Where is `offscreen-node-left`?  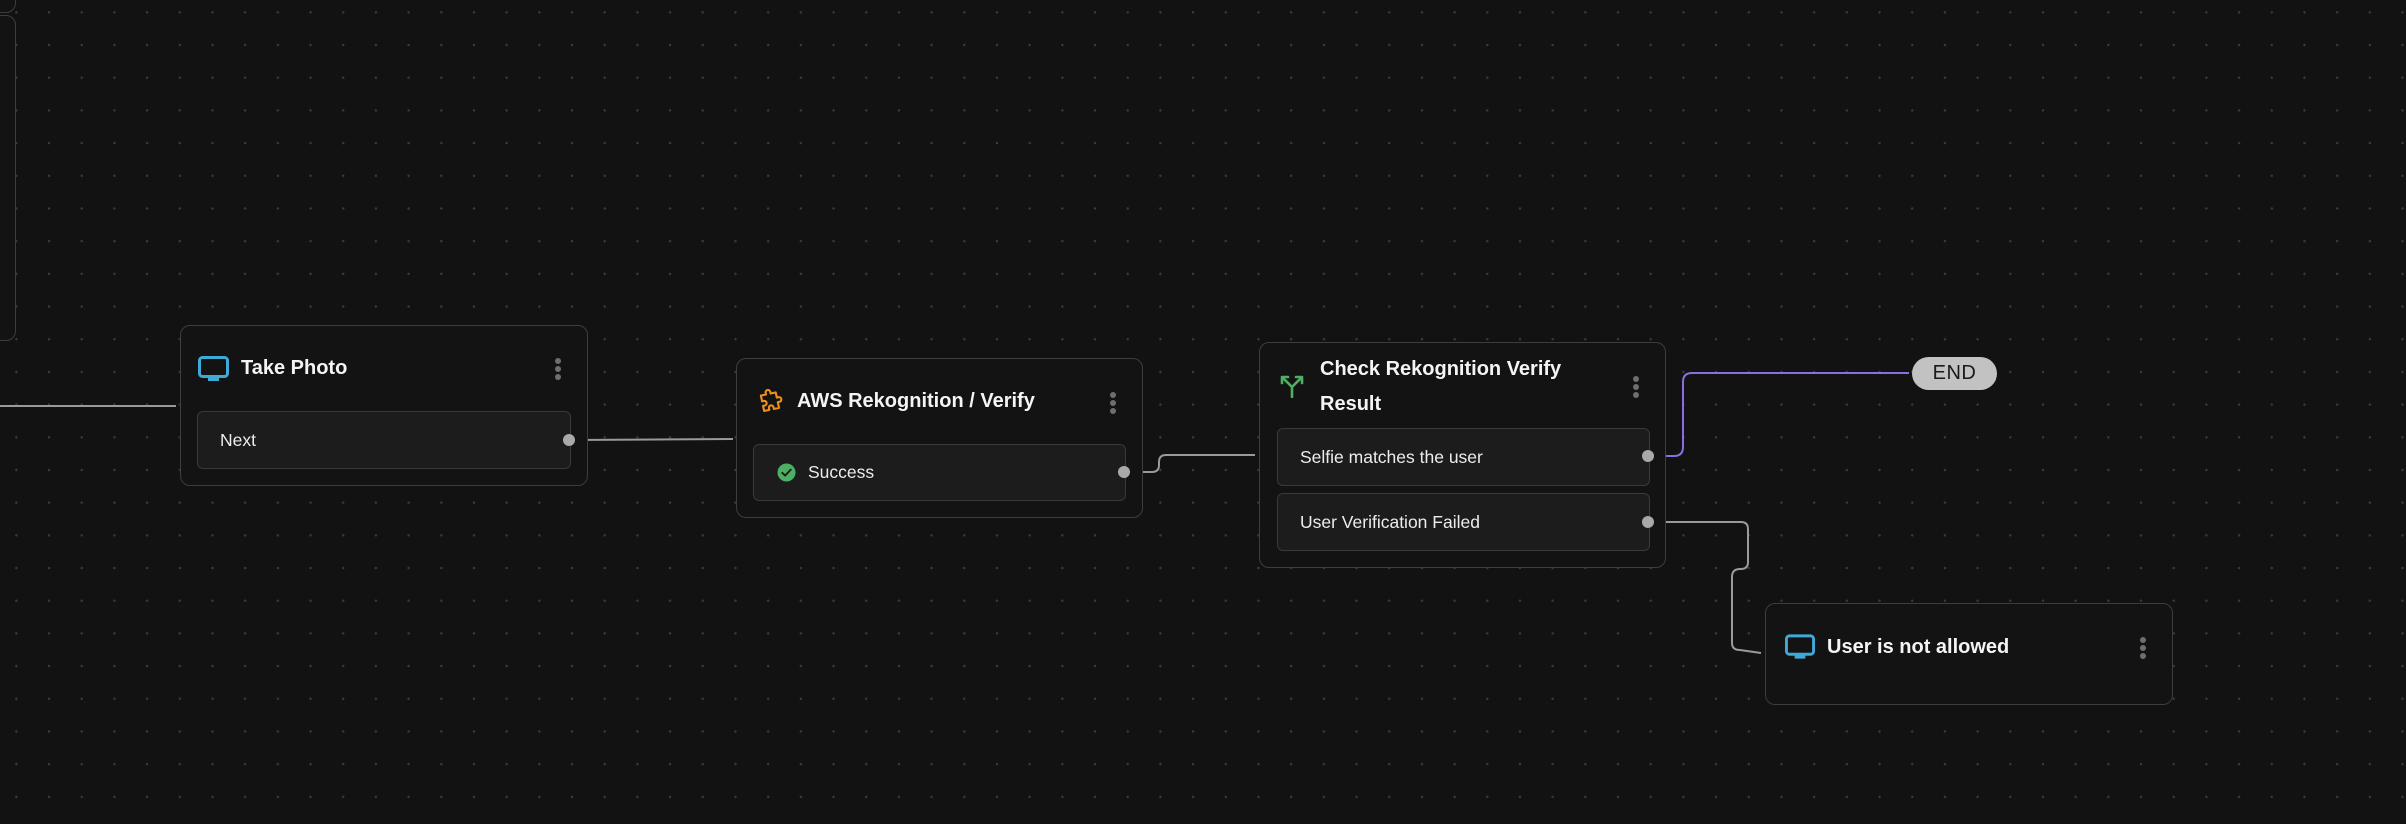
offscreen-node-left is located at coordinates (8, 178).